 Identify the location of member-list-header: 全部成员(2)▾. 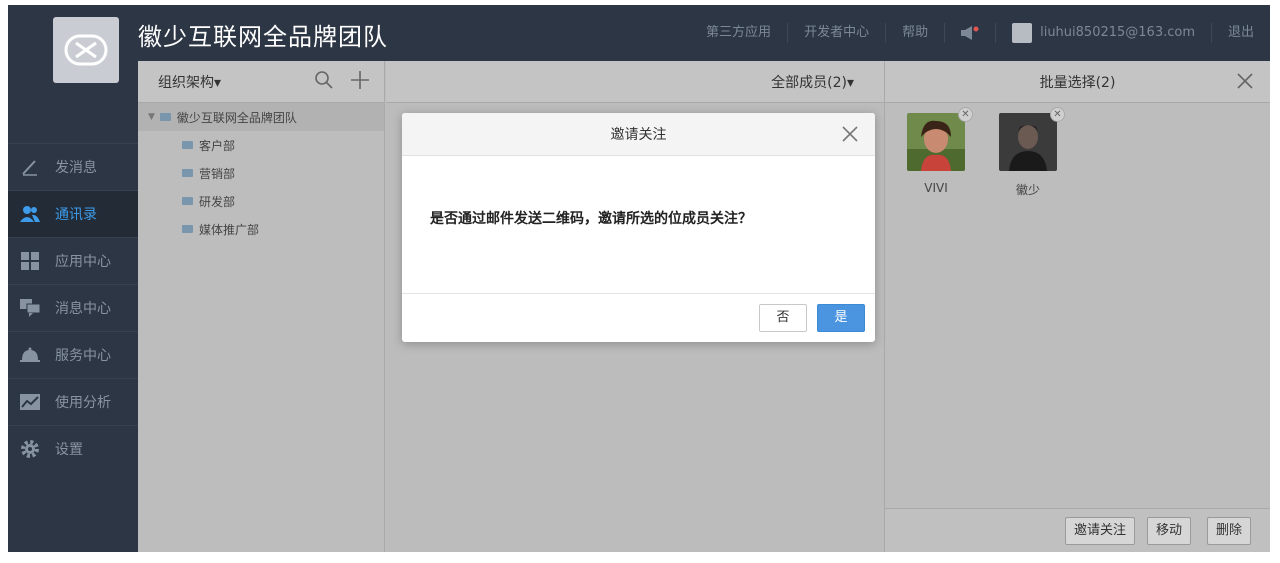
(635, 82).